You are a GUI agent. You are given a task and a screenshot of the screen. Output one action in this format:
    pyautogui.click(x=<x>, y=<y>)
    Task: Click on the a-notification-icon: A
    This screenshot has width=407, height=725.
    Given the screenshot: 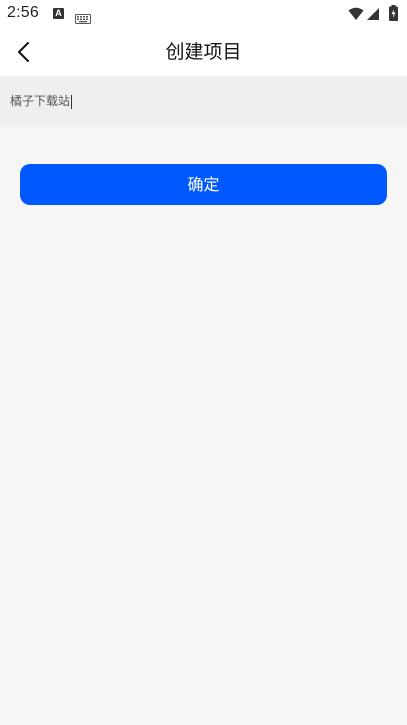 What is the action you would take?
    pyautogui.click(x=58, y=13)
    